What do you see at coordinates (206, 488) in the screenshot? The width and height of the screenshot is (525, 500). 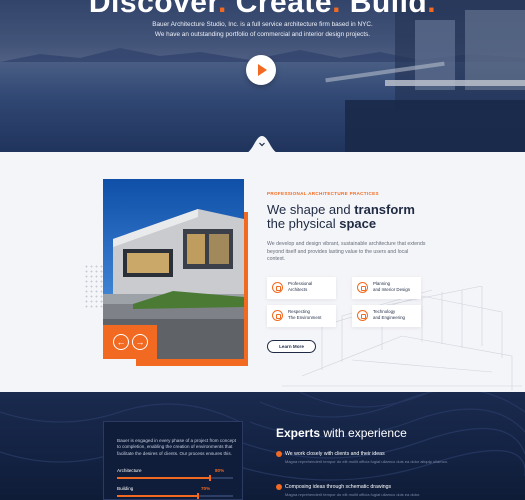 I see `bar-percent-building: 70%` at bounding box center [206, 488].